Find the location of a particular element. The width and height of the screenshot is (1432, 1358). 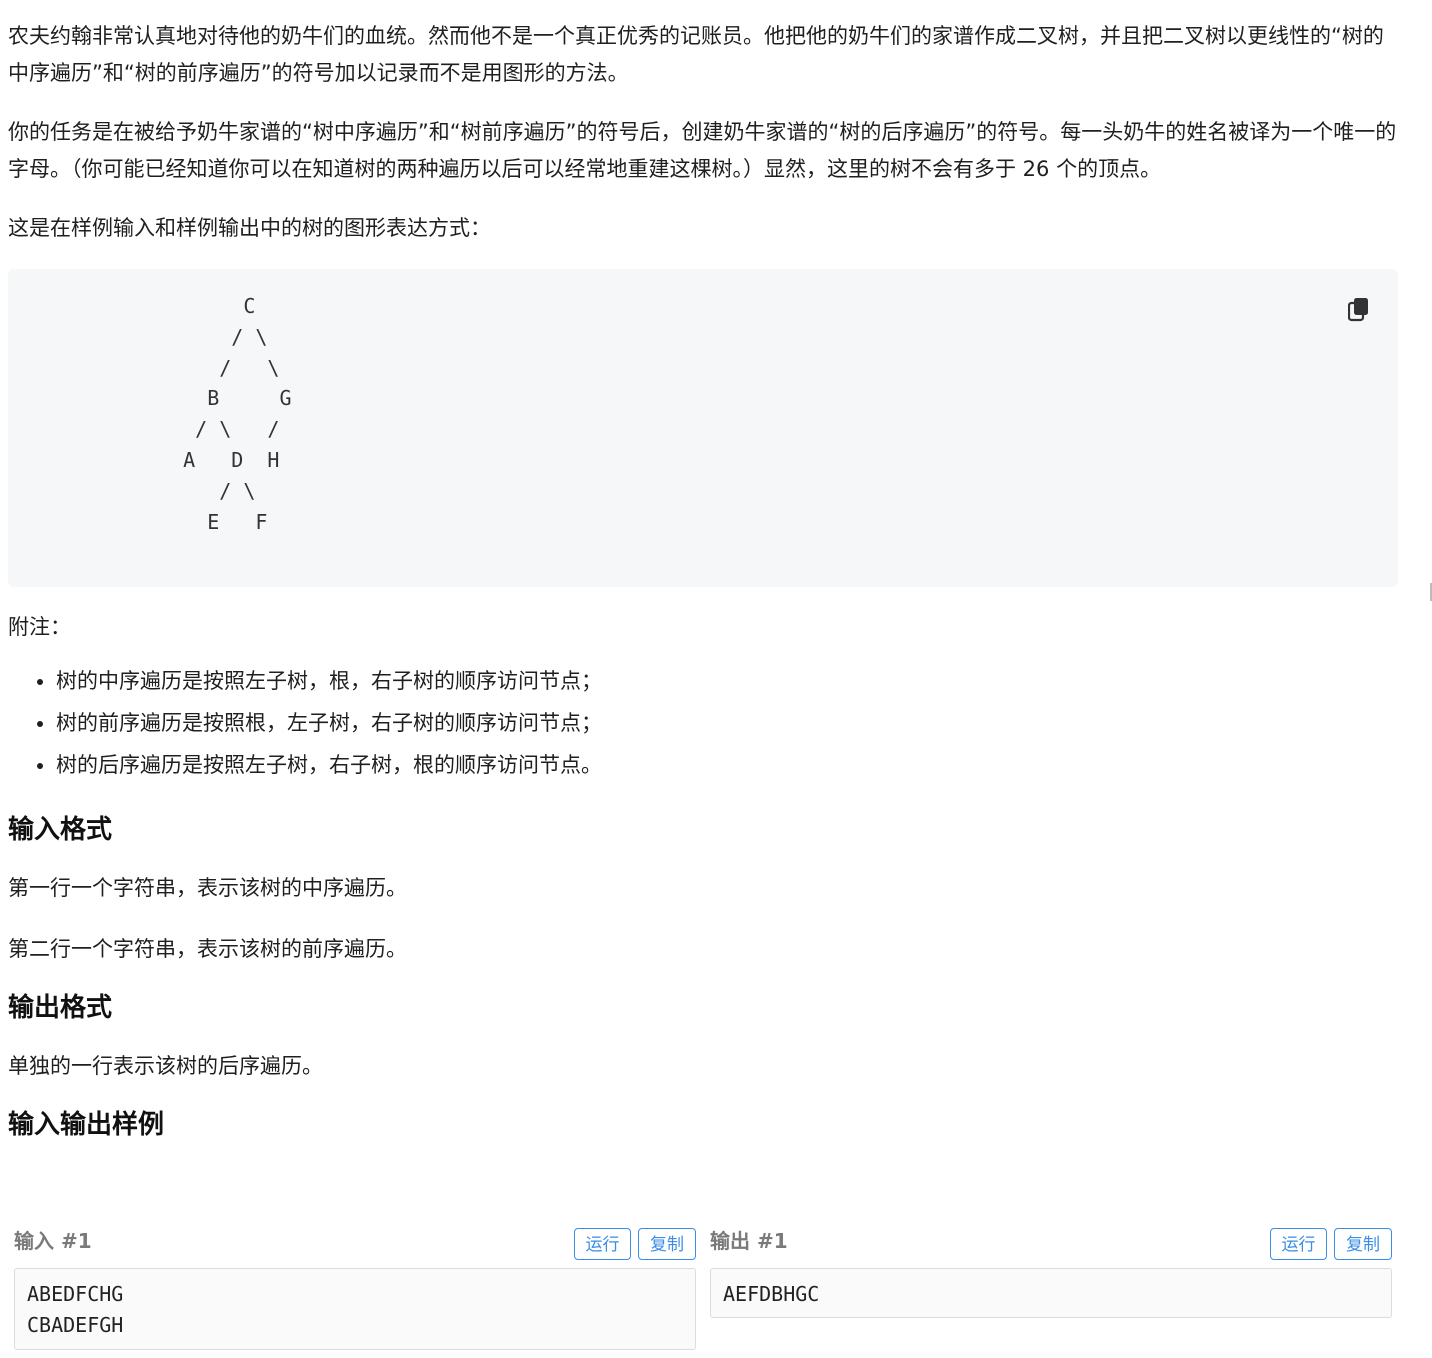

list-item: 树的中序遍历是按照左子树，根，右子树的顺序访问节点； is located at coordinates (727, 681).